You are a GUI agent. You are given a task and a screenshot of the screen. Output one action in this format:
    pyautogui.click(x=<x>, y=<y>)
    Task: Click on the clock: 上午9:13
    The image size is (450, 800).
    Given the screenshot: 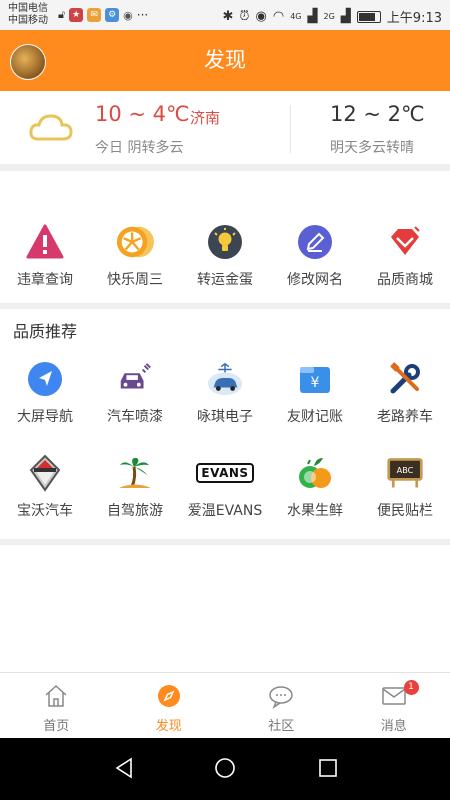 What is the action you would take?
    pyautogui.click(x=414, y=18)
    